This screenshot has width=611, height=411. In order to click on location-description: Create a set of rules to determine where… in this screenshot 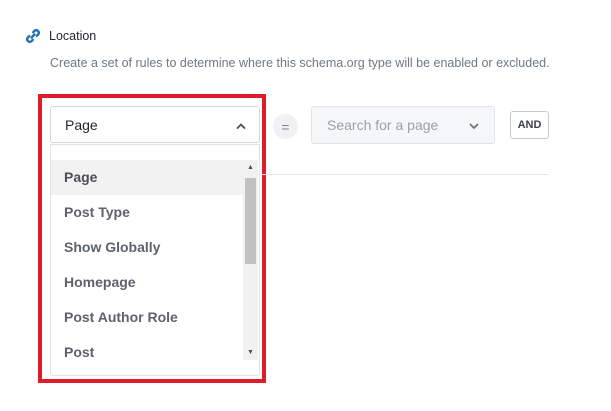, I will do `click(300, 63)`.